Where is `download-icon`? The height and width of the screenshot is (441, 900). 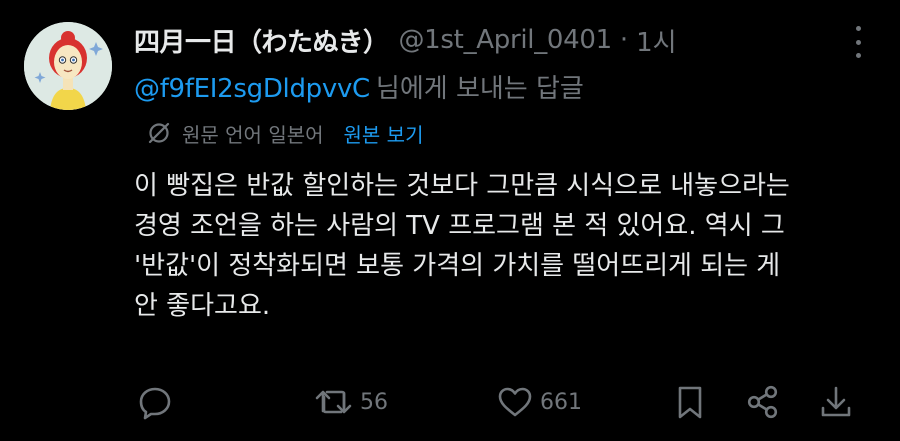
download-icon is located at coordinates (836, 401).